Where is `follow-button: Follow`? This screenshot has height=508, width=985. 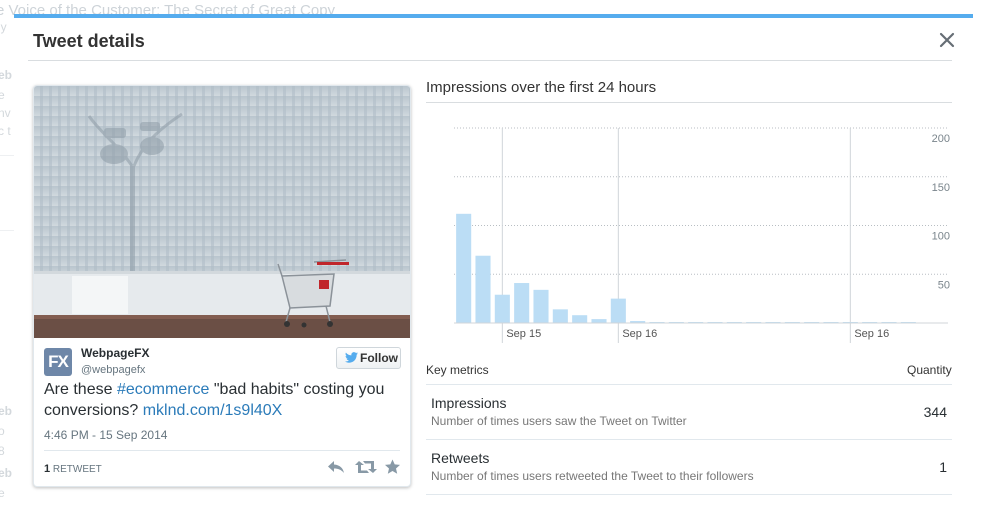 follow-button: Follow is located at coordinates (368, 358).